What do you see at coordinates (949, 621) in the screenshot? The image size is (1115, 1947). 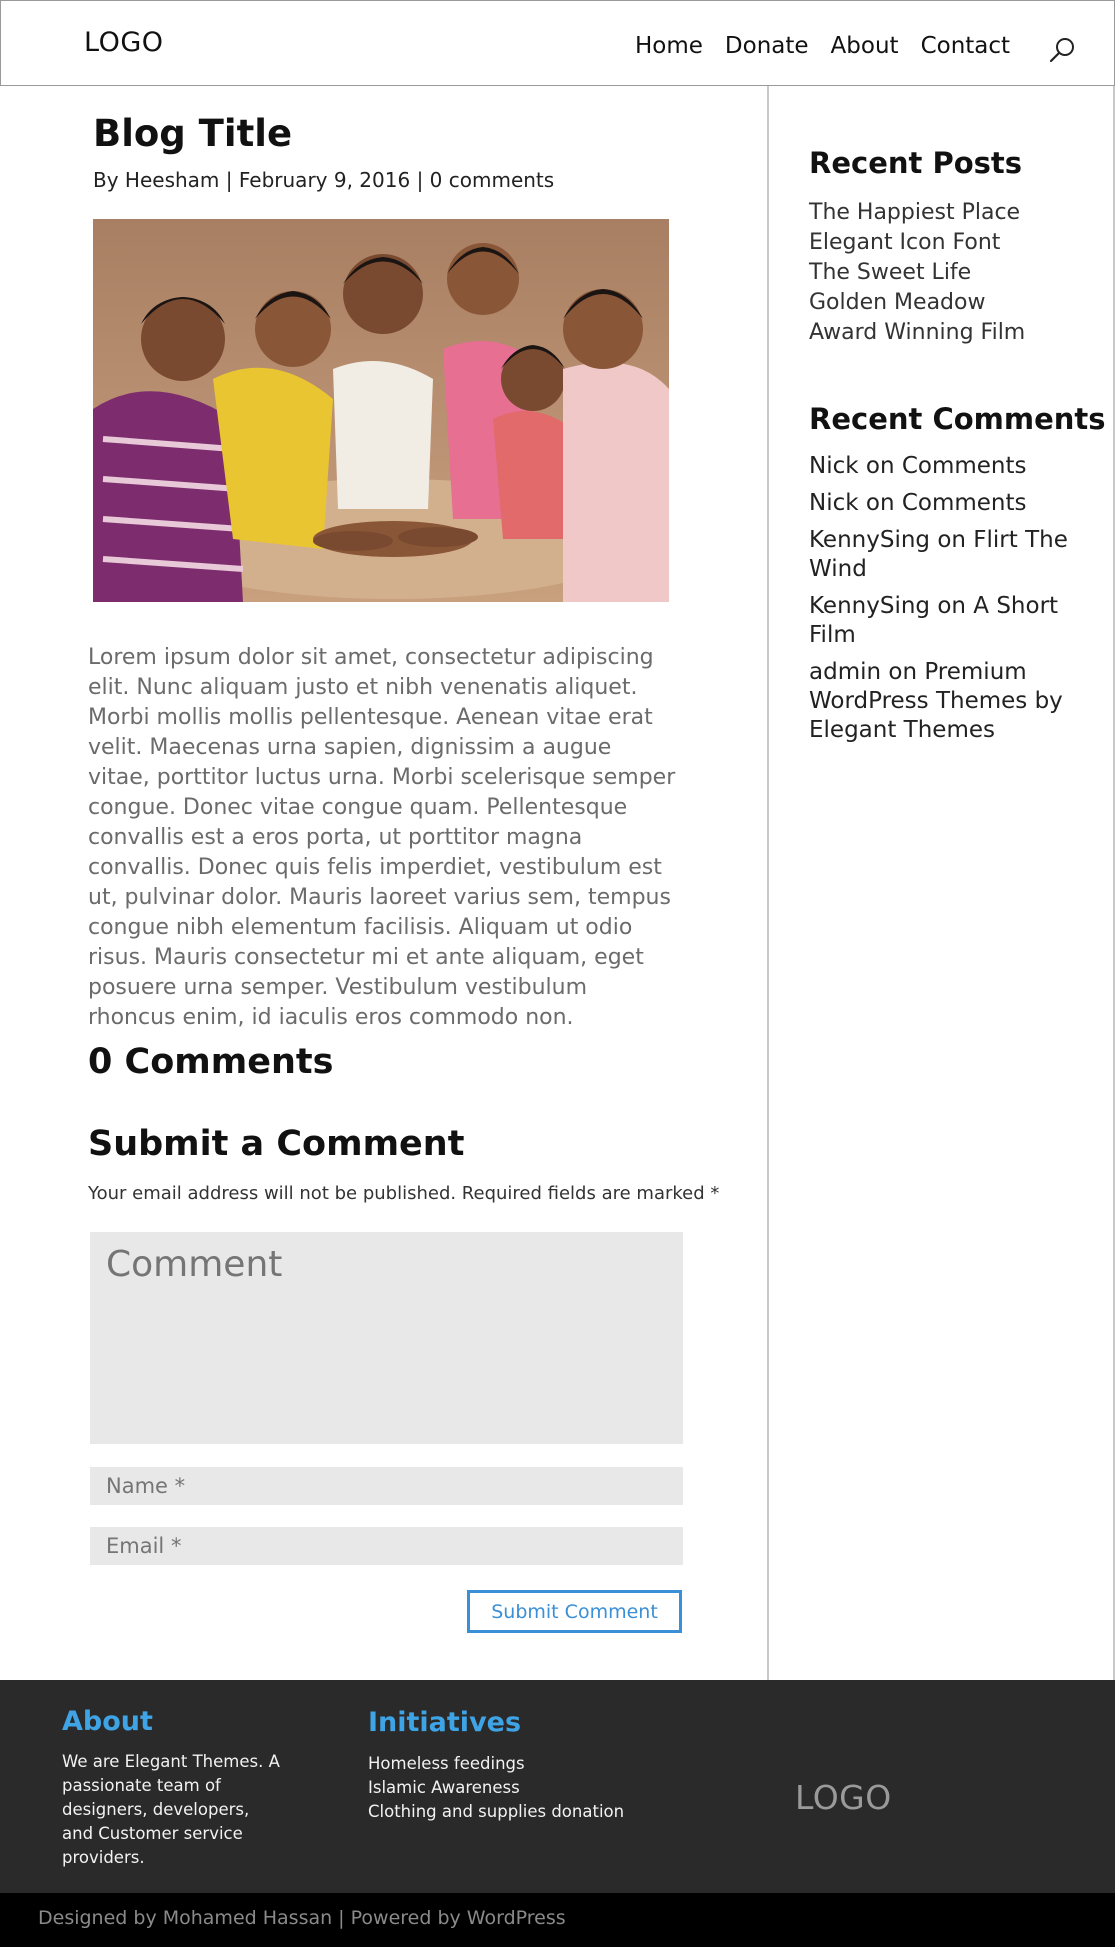 I see `recent-comment-item: KennySing on A Short Film` at bounding box center [949, 621].